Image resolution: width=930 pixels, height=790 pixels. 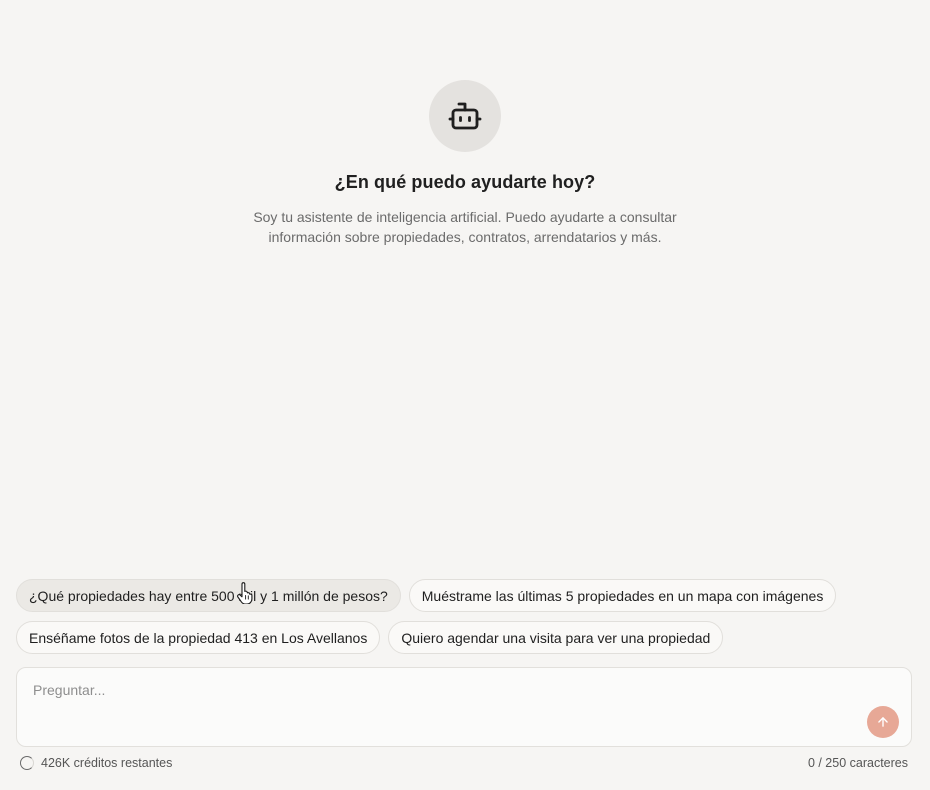 I want to click on send-button, so click(x=883, y=722).